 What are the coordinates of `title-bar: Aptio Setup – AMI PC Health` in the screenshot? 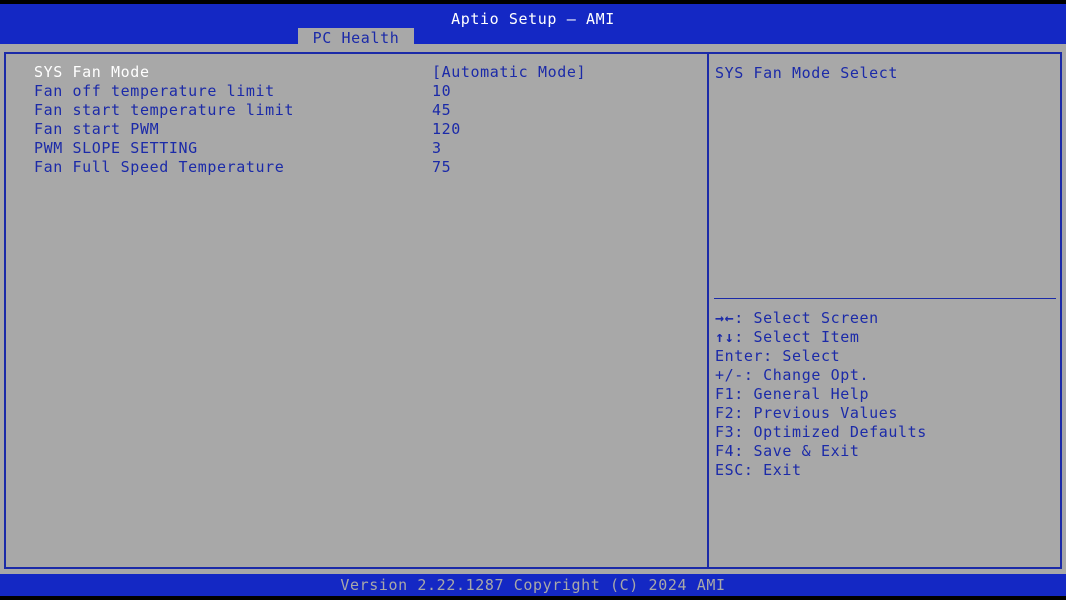 It's located at (533, 25).